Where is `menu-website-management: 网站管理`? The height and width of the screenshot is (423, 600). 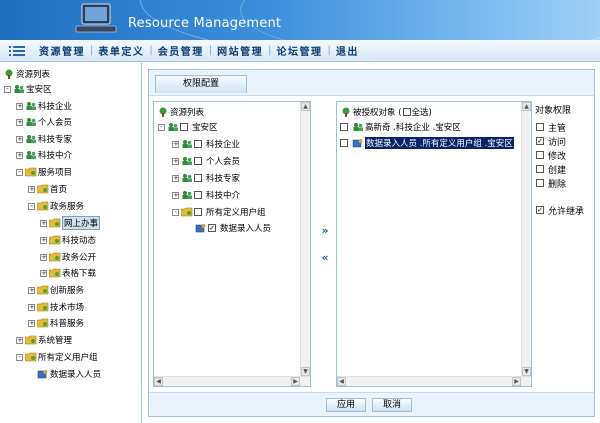 menu-website-management: 网站管理 is located at coordinates (240, 50).